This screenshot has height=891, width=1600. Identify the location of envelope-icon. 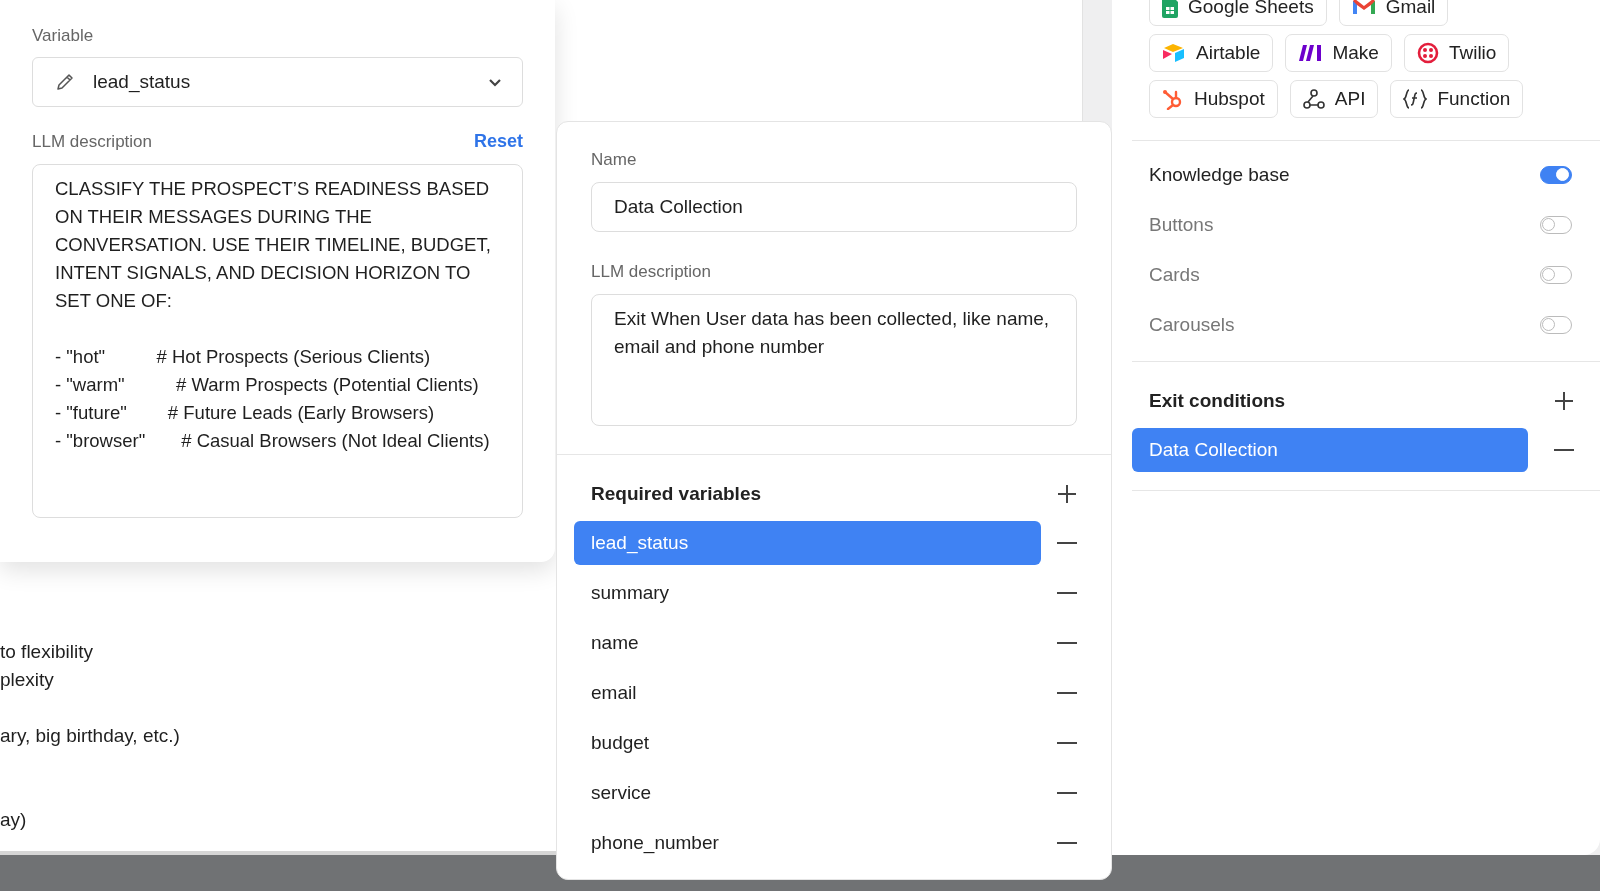
(1363, 8).